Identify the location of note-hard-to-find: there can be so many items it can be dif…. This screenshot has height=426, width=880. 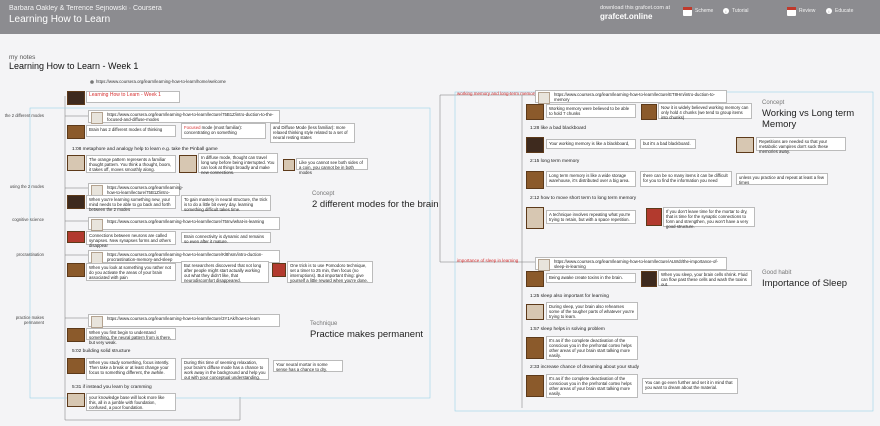
(686, 179).